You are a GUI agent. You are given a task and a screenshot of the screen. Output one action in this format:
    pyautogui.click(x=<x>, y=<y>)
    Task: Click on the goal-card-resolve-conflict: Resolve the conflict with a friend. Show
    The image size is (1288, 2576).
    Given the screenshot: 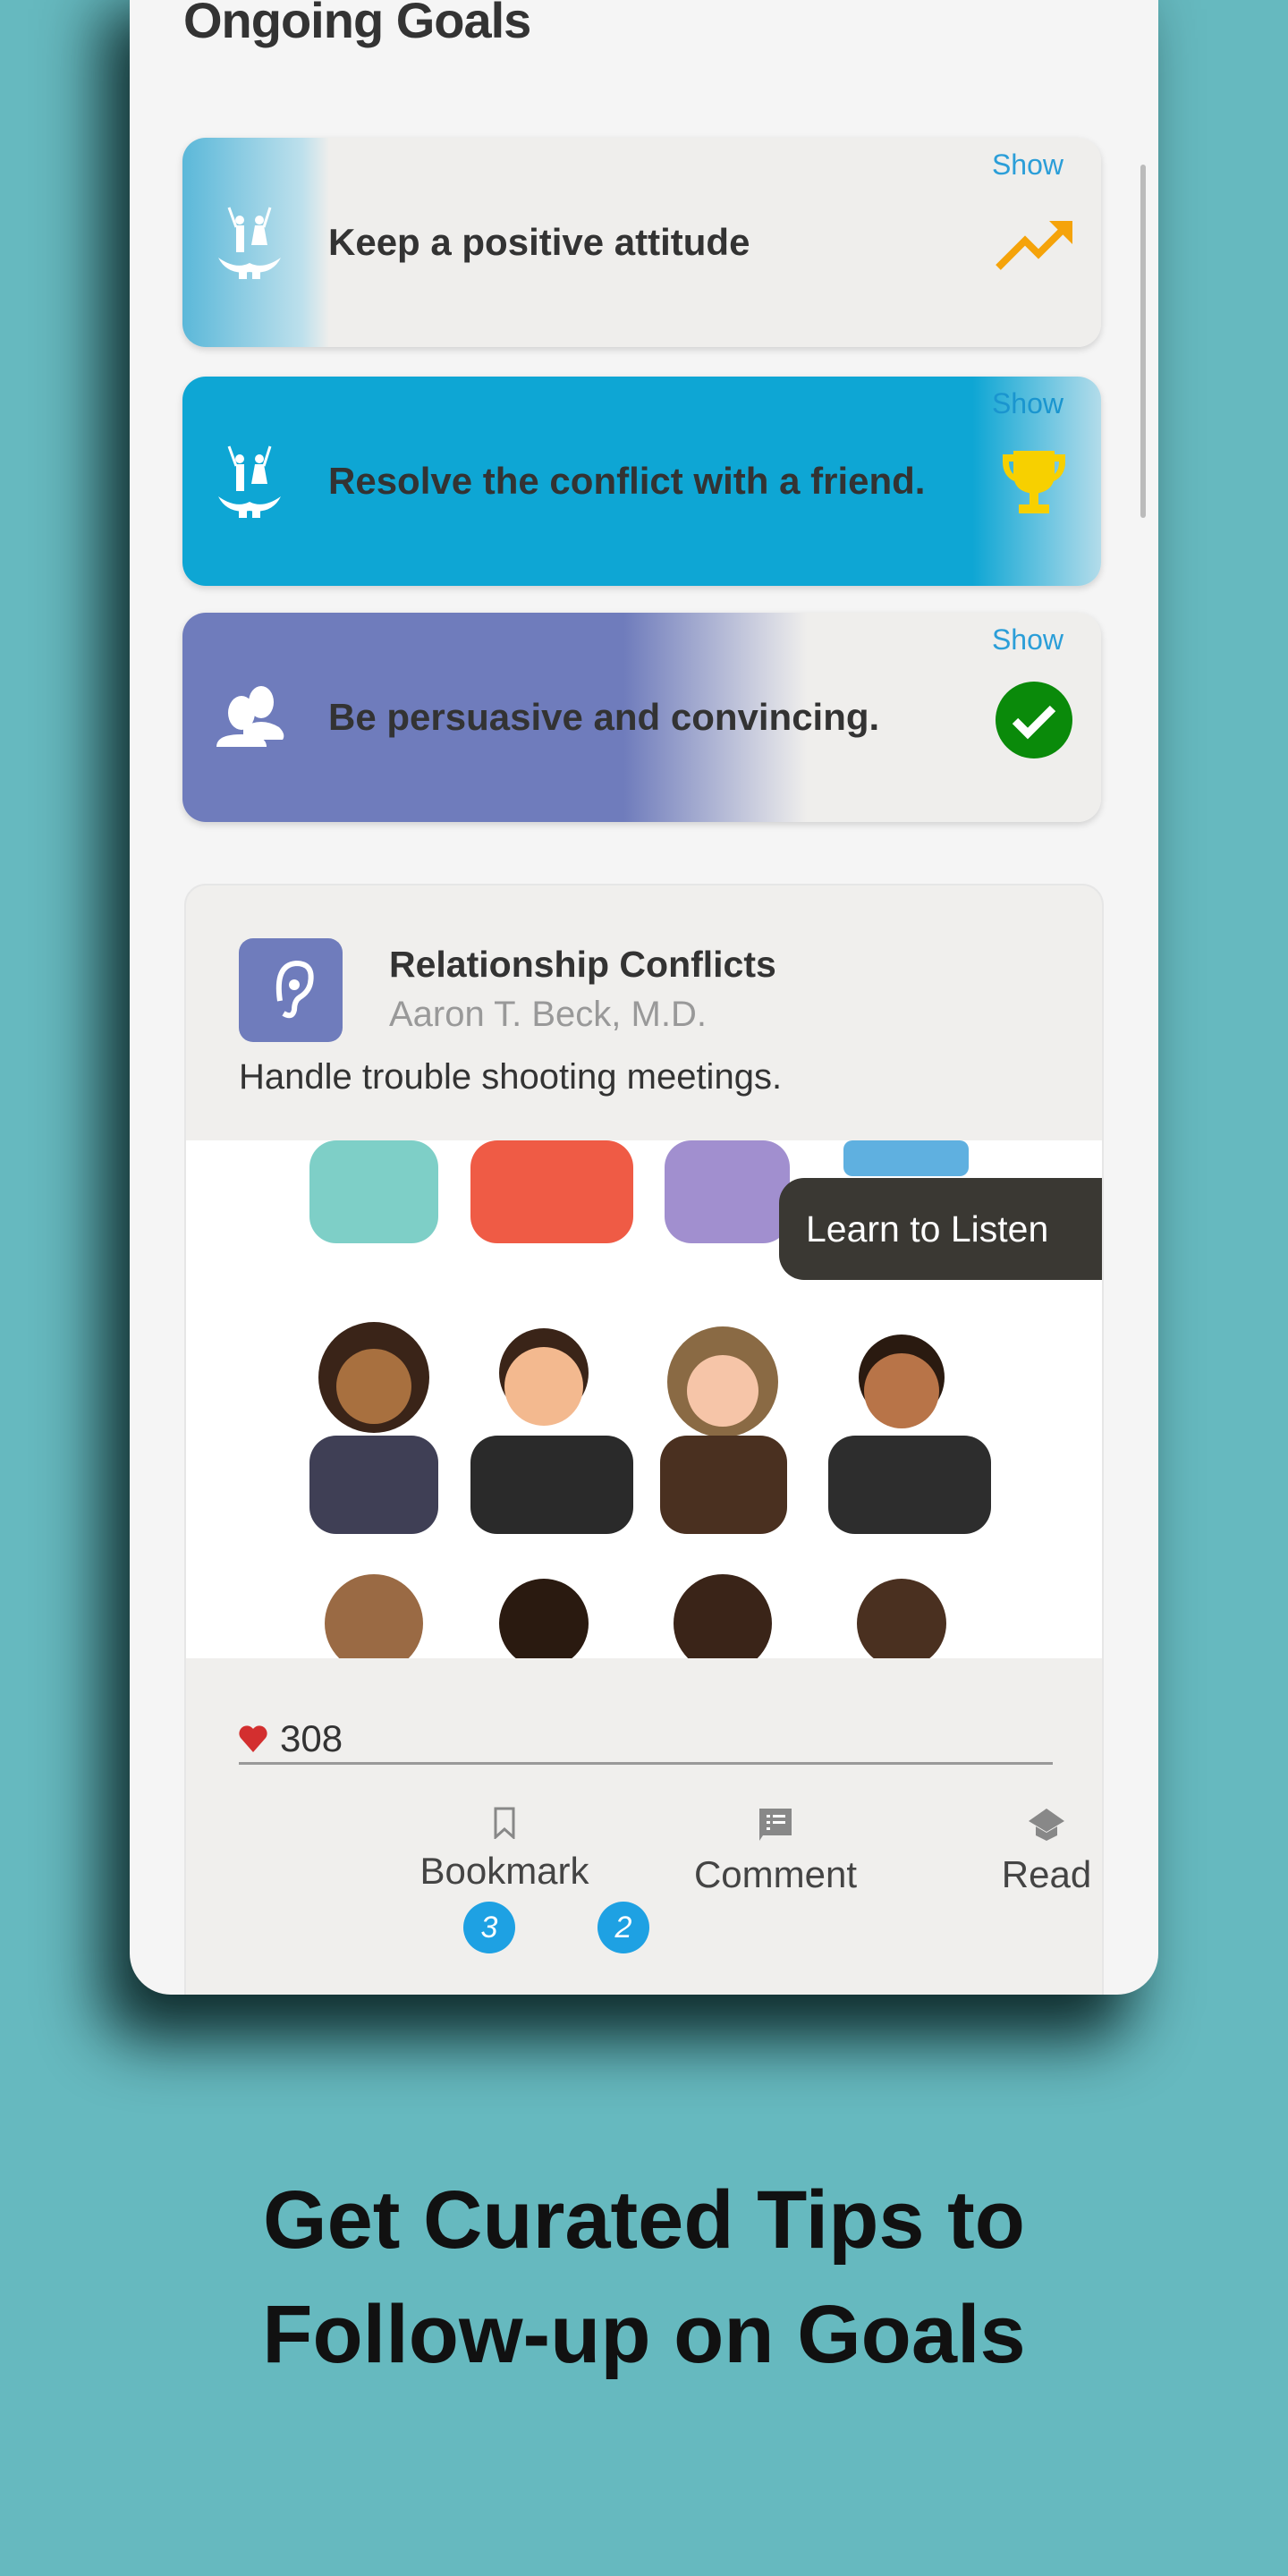 What is the action you would take?
    pyautogui.click(x=641, y=481)
    